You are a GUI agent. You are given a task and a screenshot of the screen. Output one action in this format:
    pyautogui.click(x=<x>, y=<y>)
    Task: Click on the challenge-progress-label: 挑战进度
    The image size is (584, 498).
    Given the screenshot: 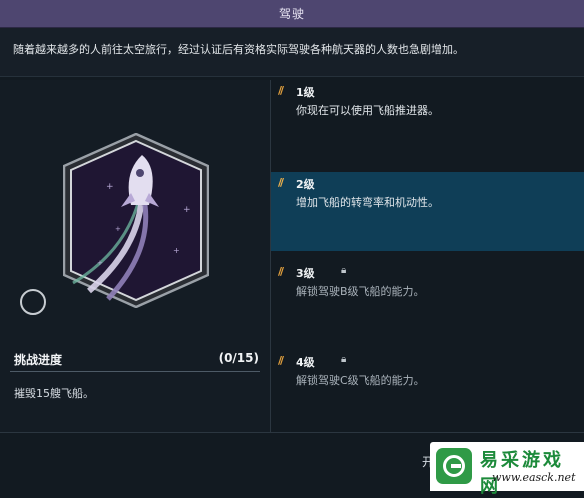 What is the action you would take?
    pyautogui.click(x=38, y=360)
    